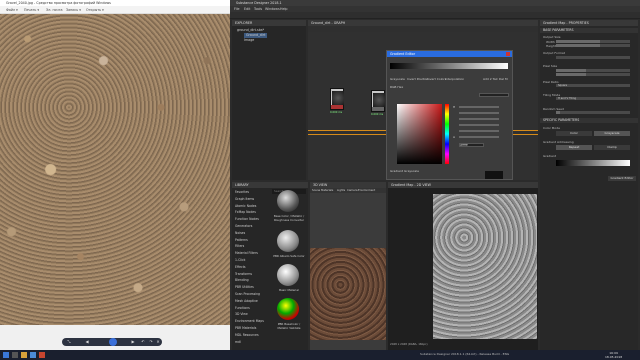  Describe the element at coordinates (589, 30) in the screenshot. I see `section-base-parameters: BASE PARAMETERS` at that location.